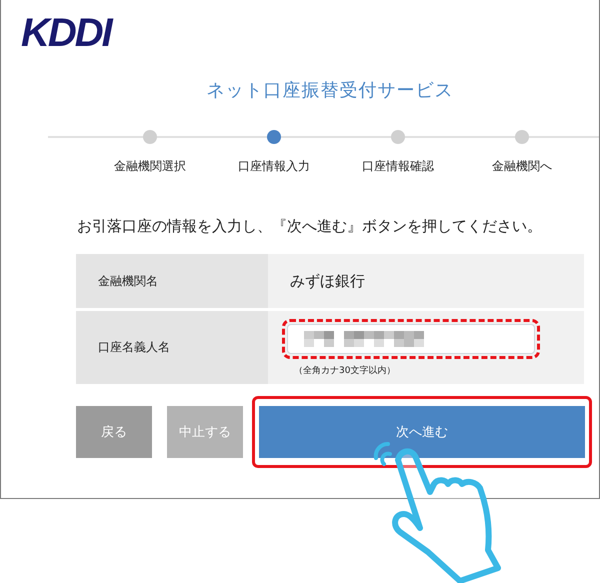  I want to click on field-label: 金融機関名, so click(172, 281).